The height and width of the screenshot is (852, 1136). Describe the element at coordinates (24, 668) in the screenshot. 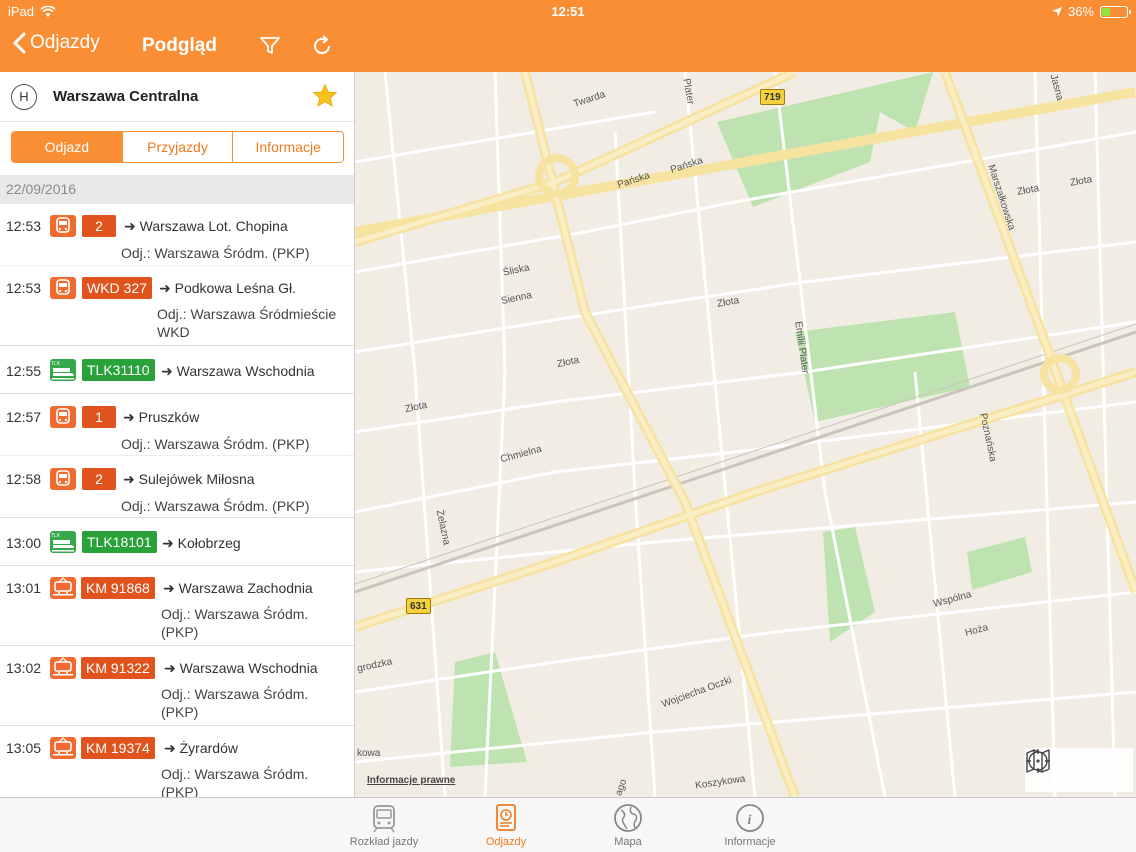

I see `departure-time: 13:02` at that location.